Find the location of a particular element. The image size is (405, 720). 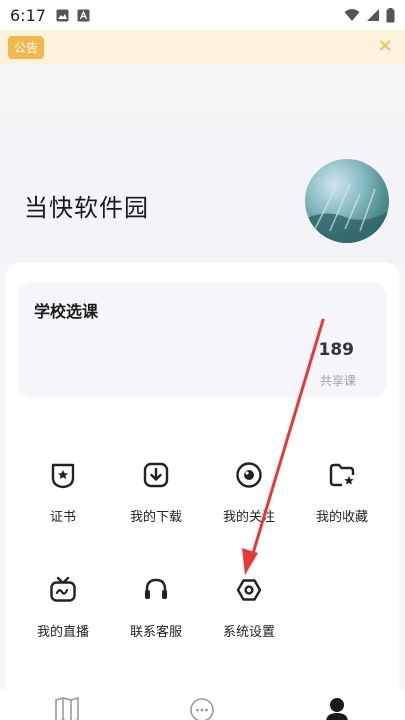

school-card: 学校选课 189 共享课 is located at coordinates (202, 340).